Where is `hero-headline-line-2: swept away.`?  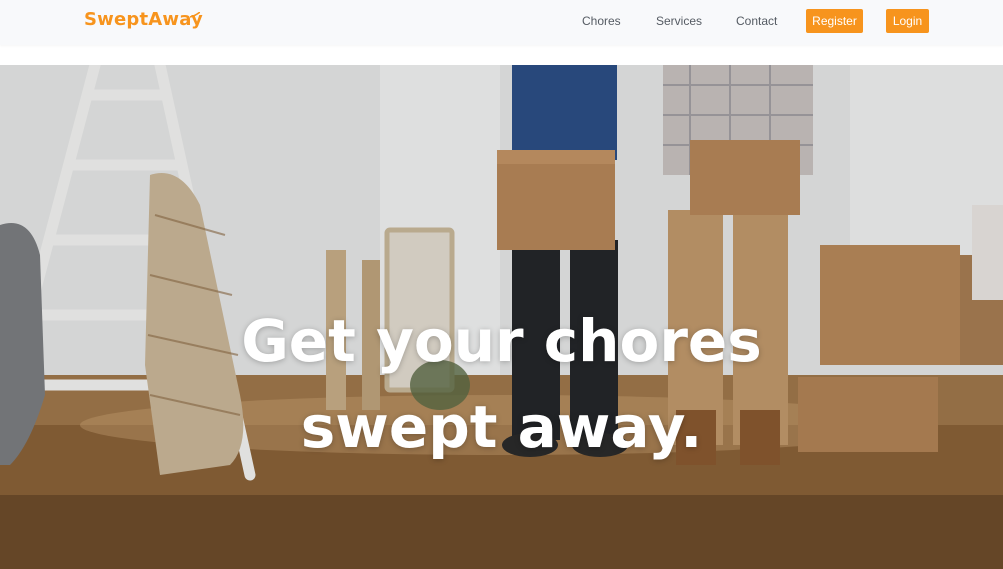
hero-headline-line-2: swept away. is located at coordinates (501, 427).